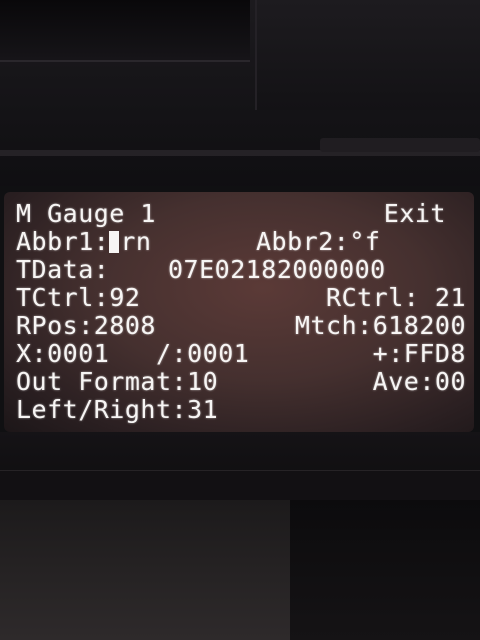  I want to click on background-shadow, so click(385, 570).